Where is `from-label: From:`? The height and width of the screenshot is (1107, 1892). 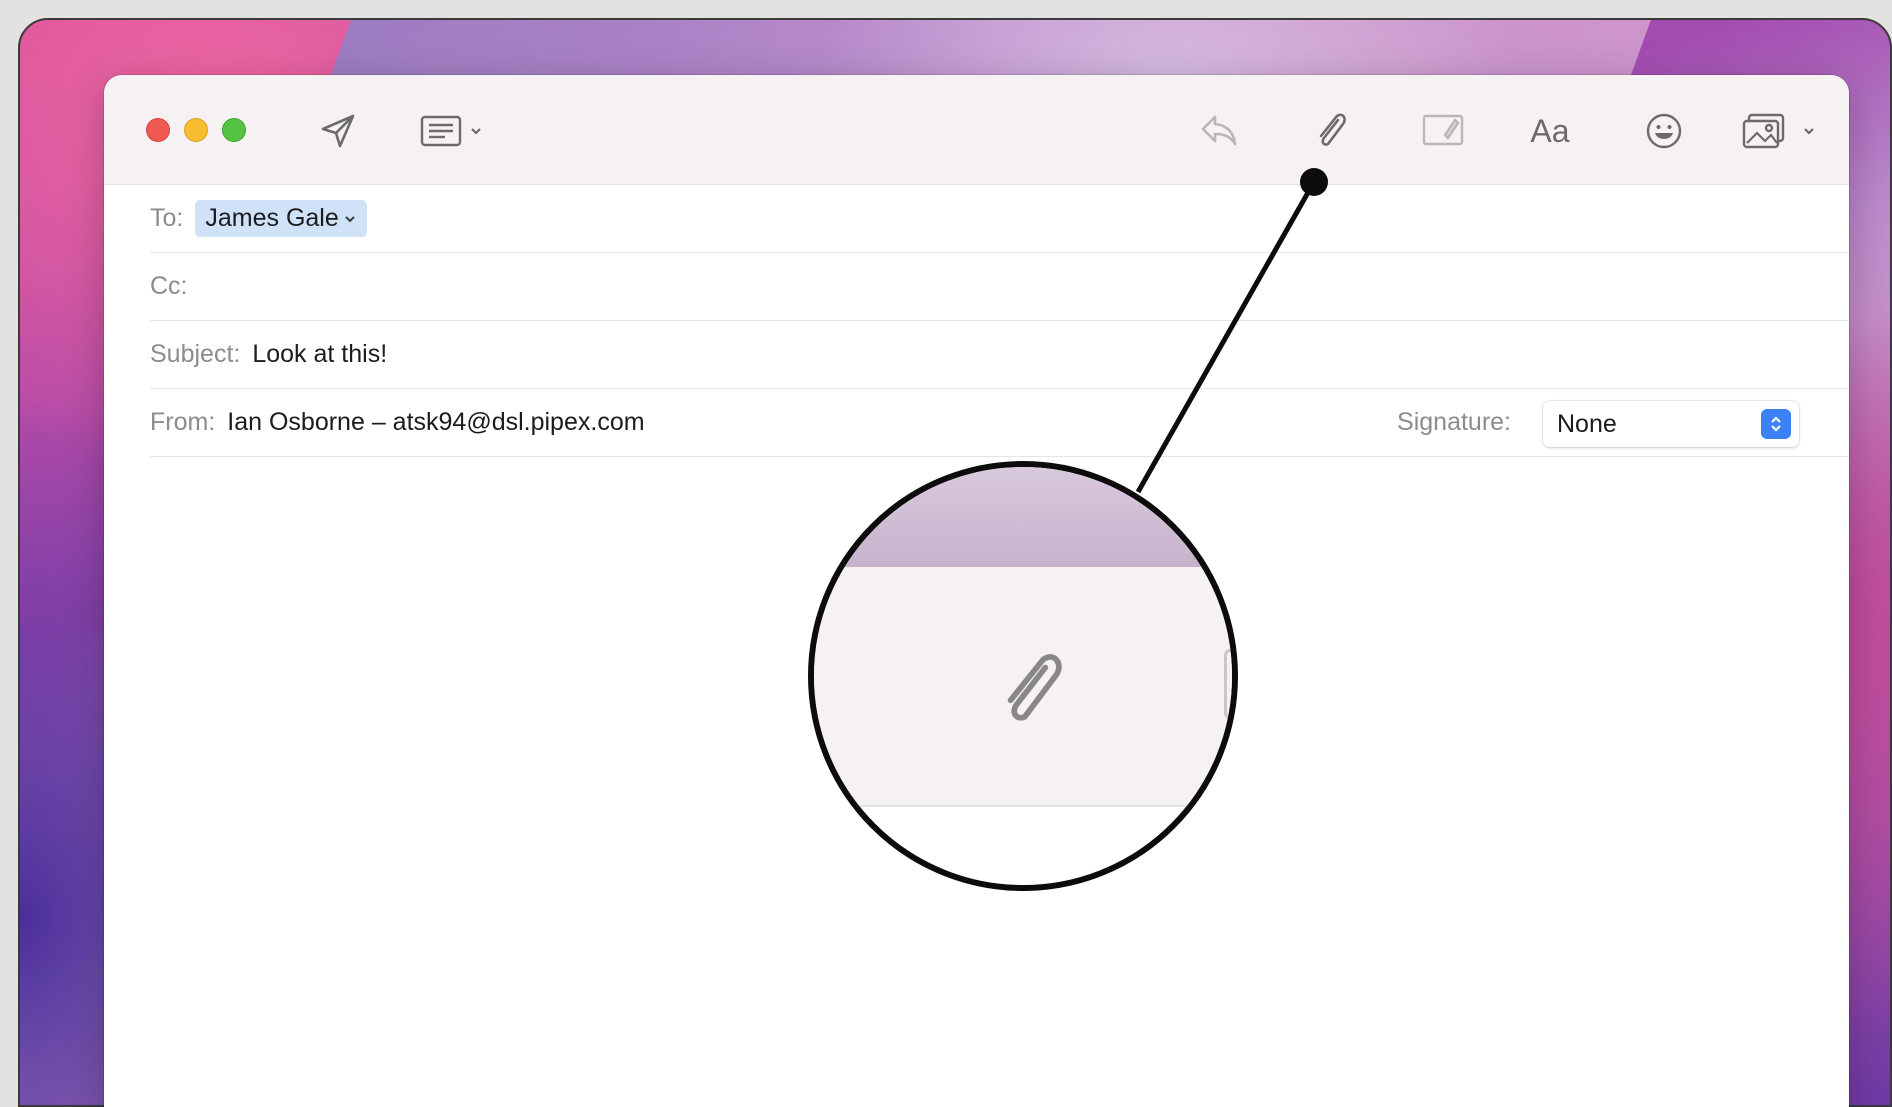
from-label: From: is located at coordinates (183, 422).